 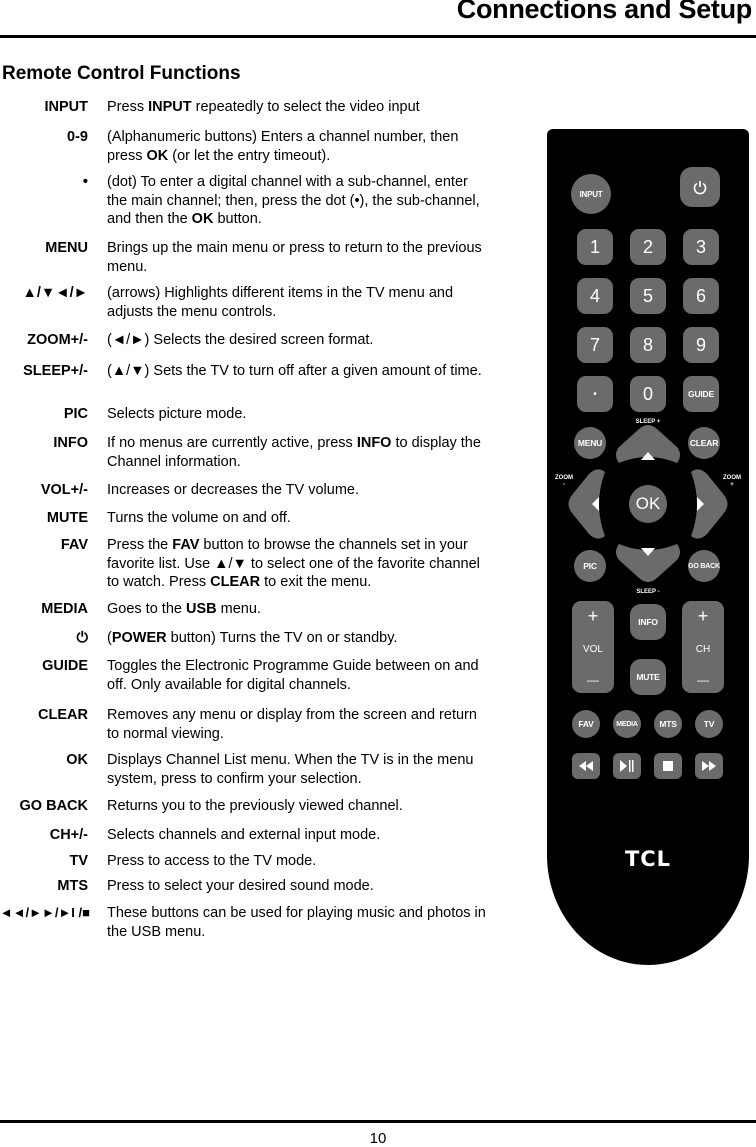 I want to click on function-key: MEDIA, so click(x=64, y=609).